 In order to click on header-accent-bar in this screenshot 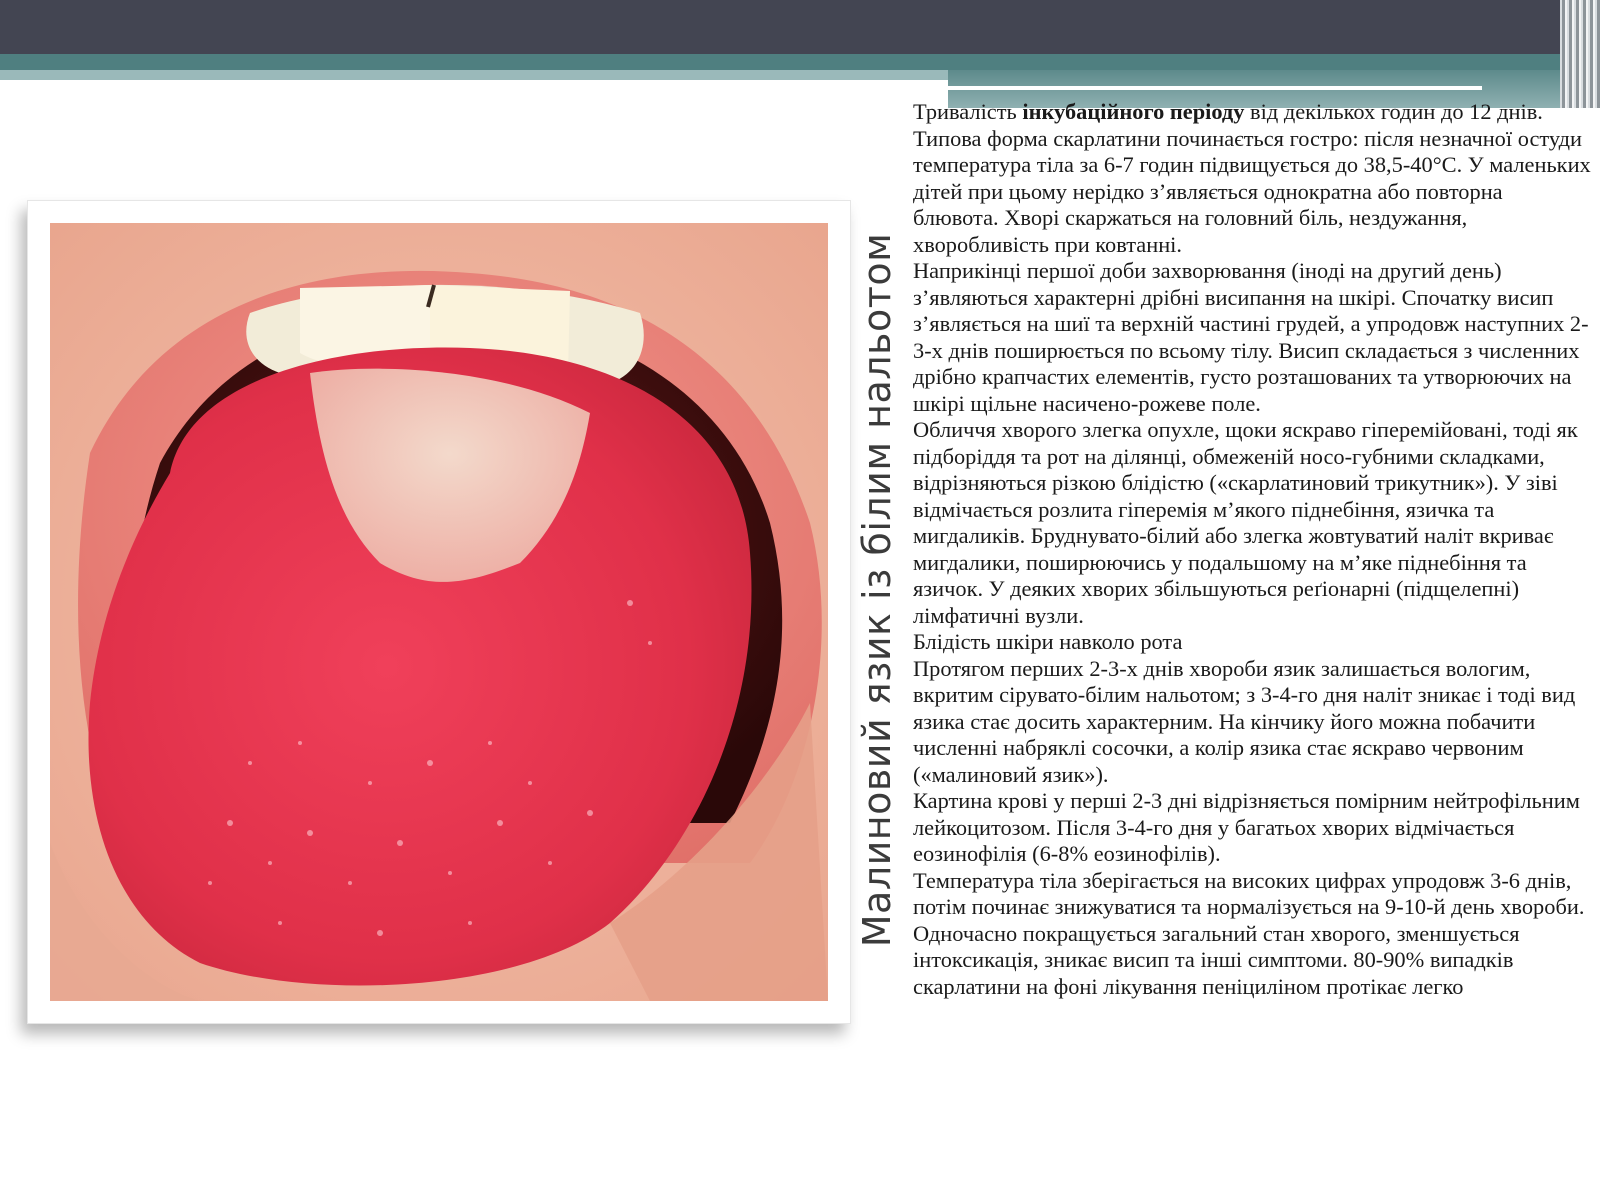, I will do `click(800, 62)`.